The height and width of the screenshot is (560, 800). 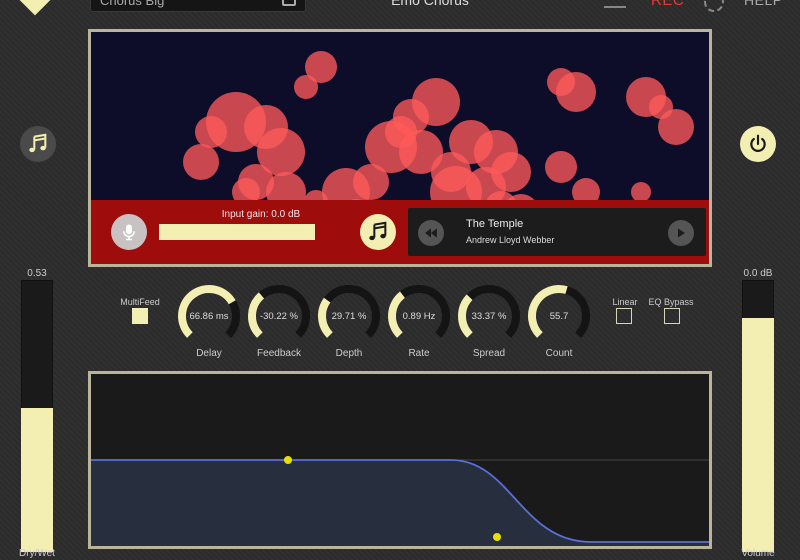 I want to click on linear-label: Linear, so click(x=625, y=302).